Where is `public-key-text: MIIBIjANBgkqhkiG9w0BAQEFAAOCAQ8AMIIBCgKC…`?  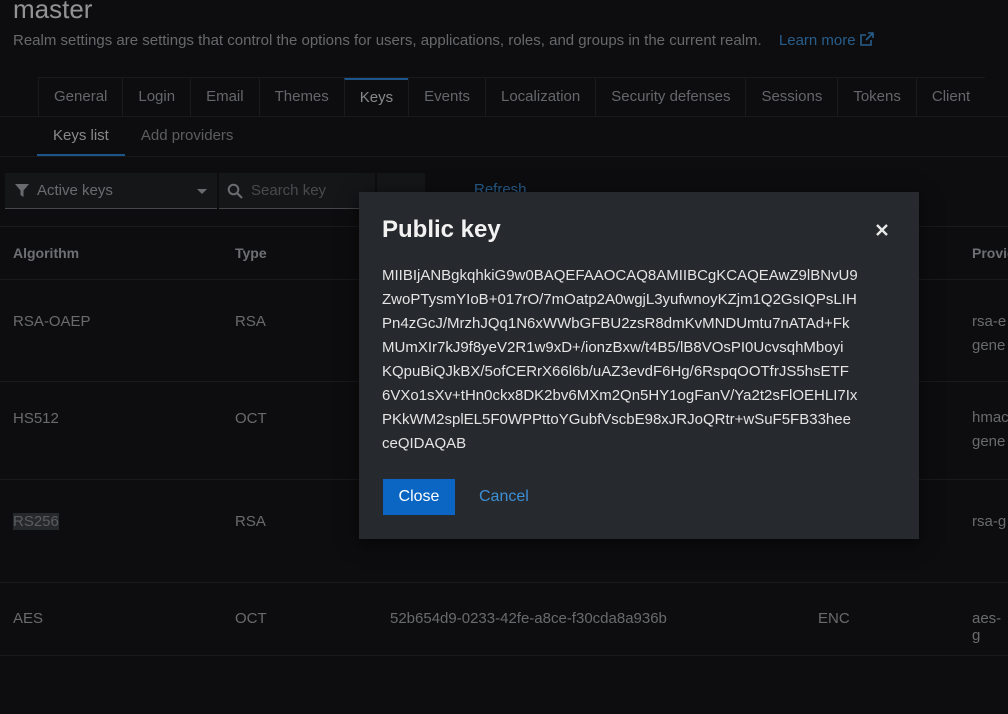
public-key-text: MIIBIjANBgkqhkiG9w0BAQEFAAOCAQ8AMIIBCgKC… is located at coordinates (642, 360).